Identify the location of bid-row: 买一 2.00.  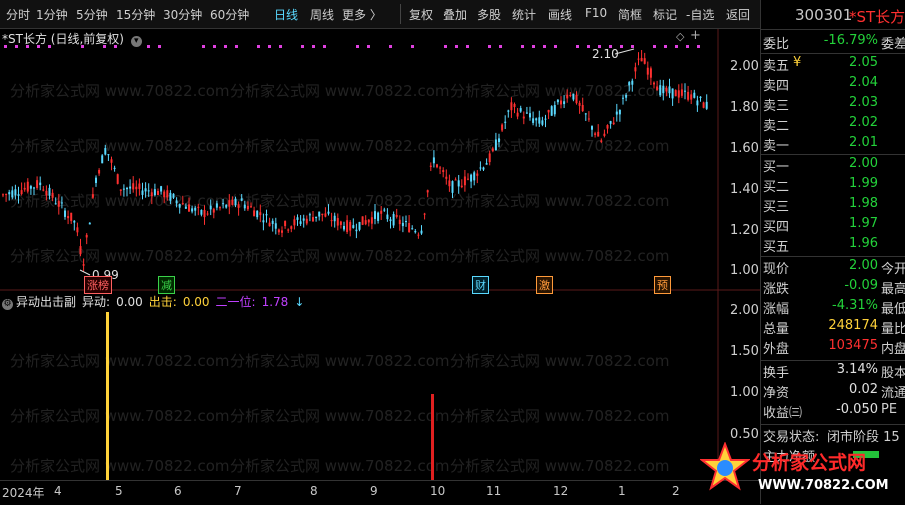
(833, 166).